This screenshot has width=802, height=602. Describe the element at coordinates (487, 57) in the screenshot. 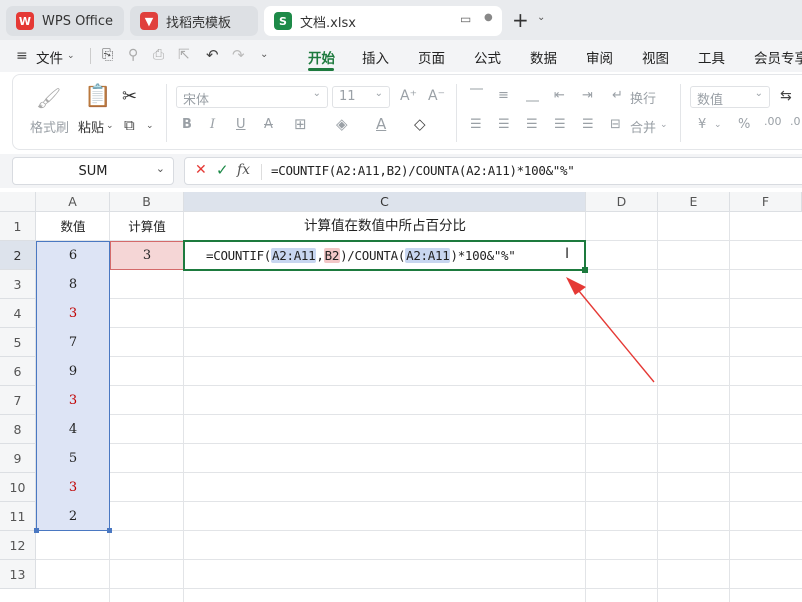

I see `menu-formula: 公式` at that location.